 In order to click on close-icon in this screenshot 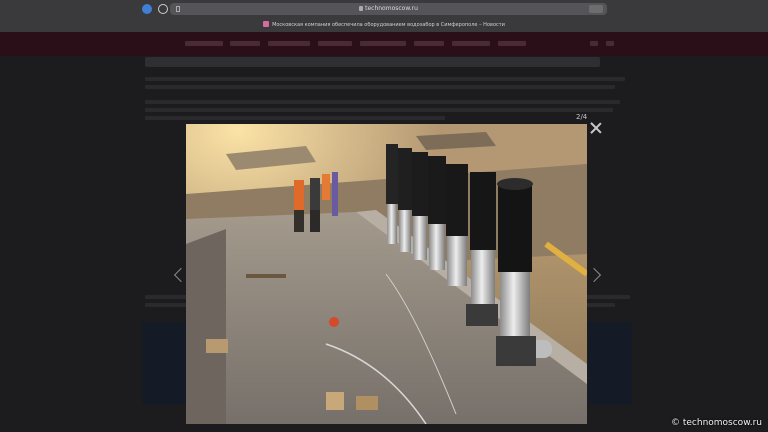, I will do `click(596, 128)`.